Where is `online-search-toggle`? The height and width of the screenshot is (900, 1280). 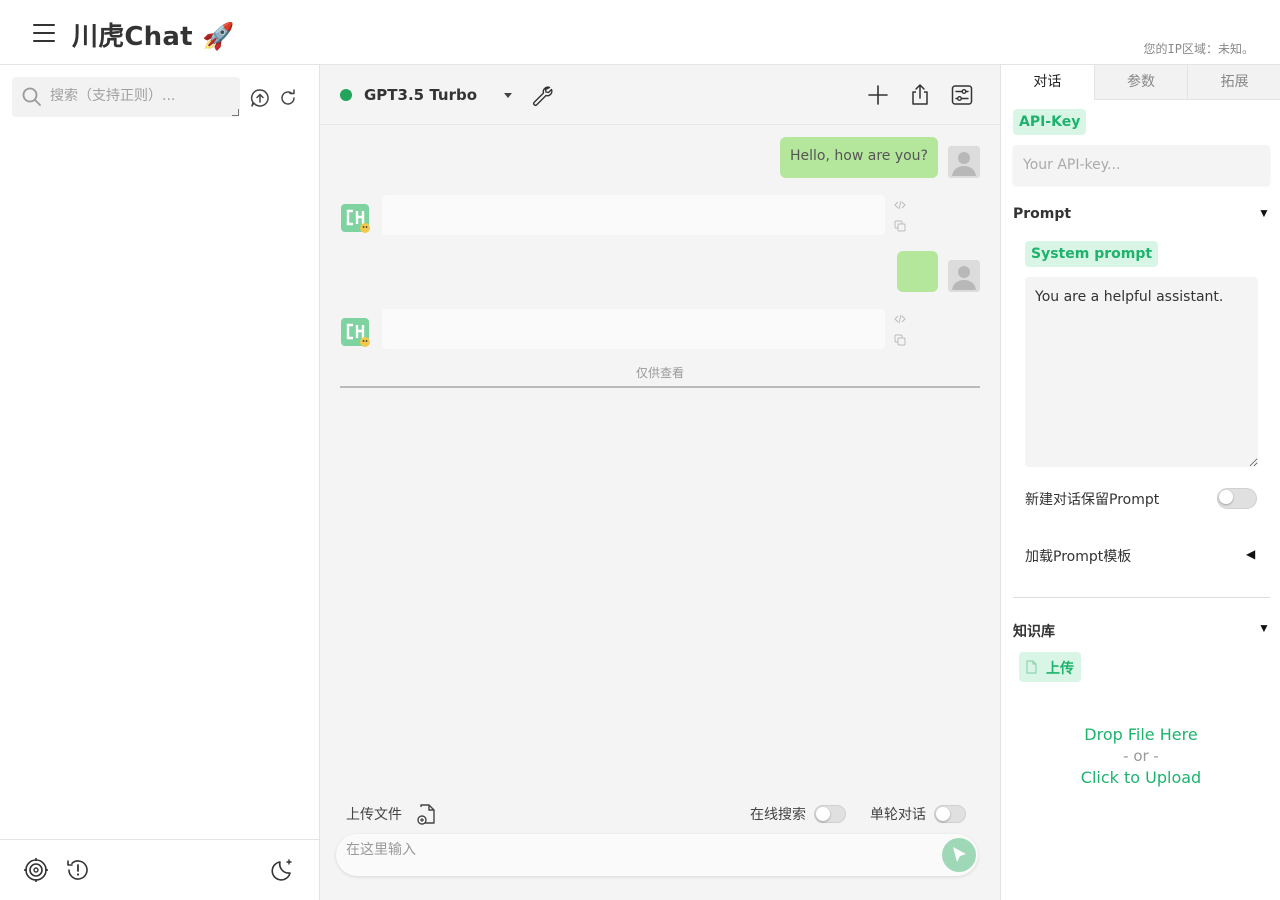
online-search-toggle is located at coordinates (830, 814).